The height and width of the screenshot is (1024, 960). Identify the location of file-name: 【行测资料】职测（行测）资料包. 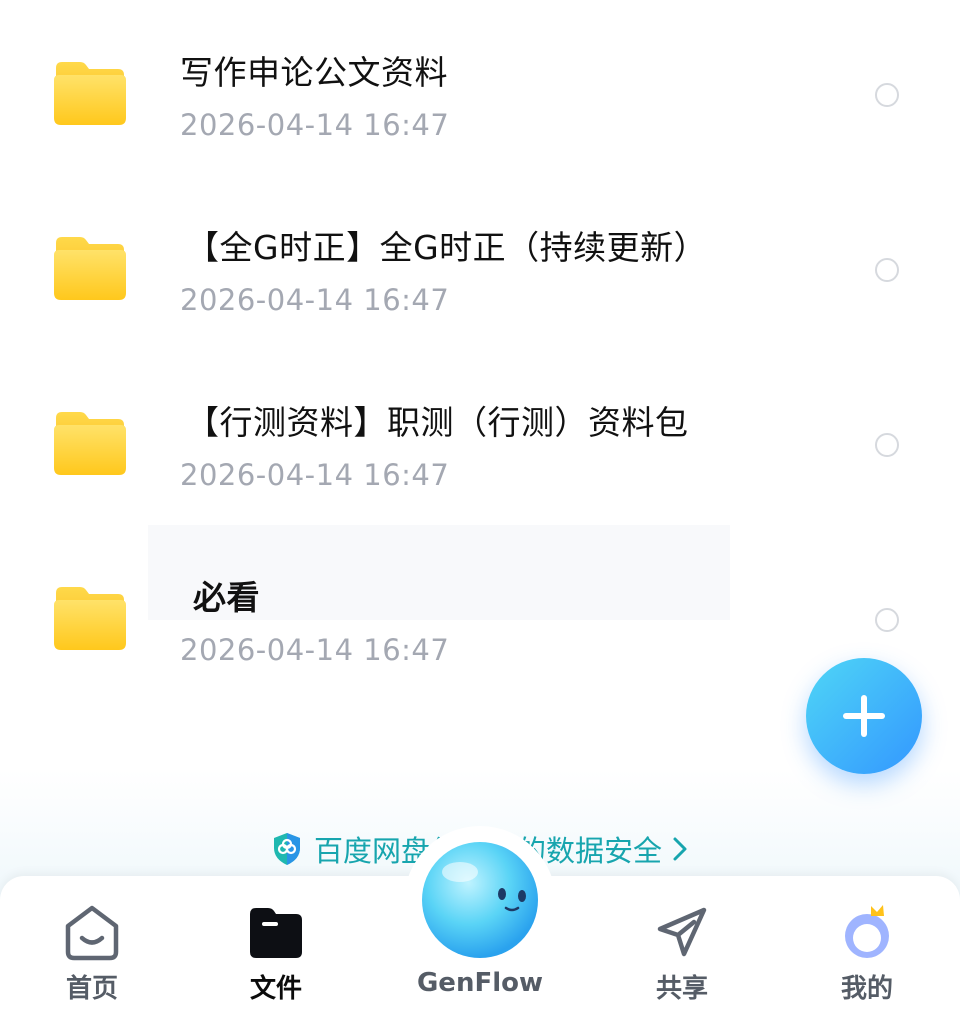
(437, 422).